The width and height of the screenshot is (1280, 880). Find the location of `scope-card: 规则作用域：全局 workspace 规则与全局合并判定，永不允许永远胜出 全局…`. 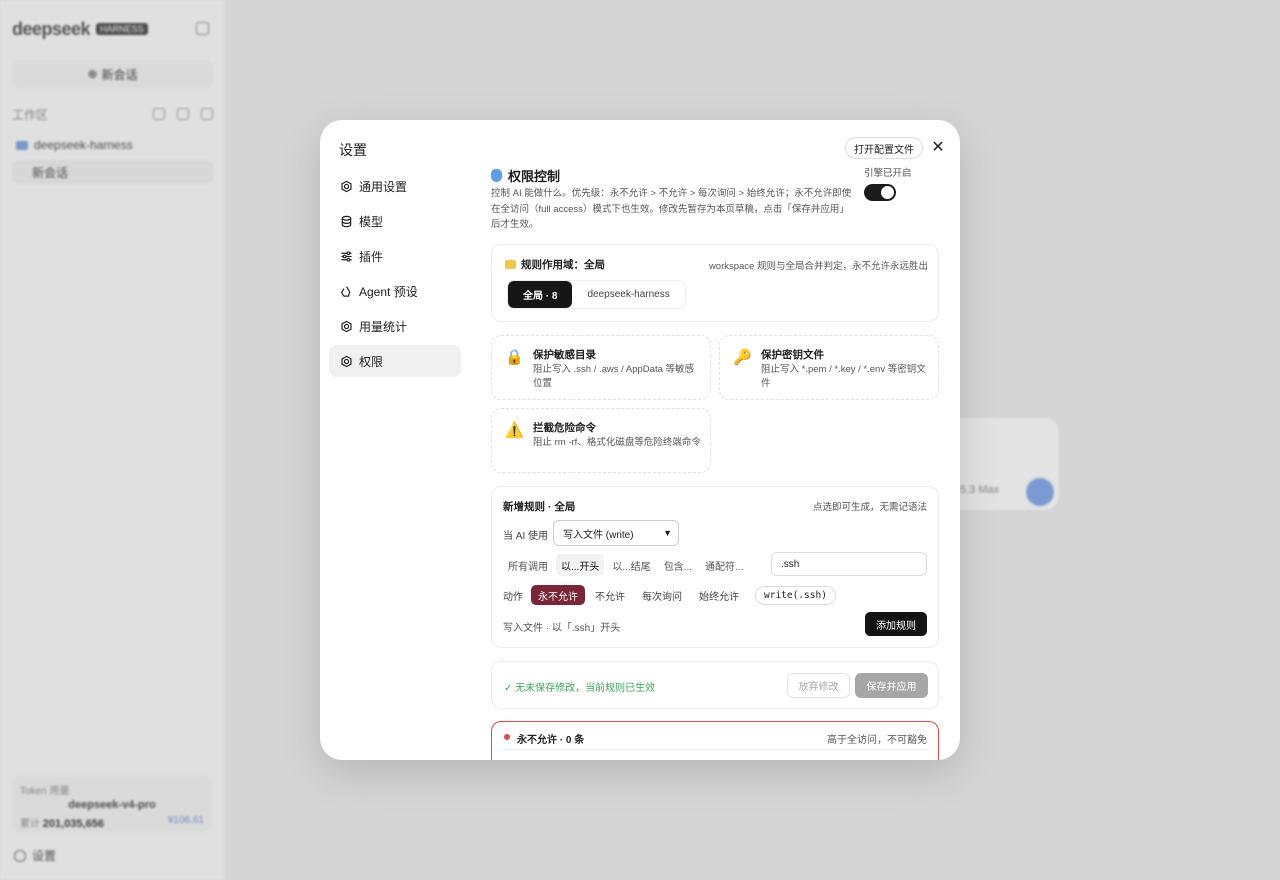

scope-card: 规则作用域：全局 workspace 规则与全局合并判定，永不允许永远胜出 全局… is located at coordinates (715, 283).